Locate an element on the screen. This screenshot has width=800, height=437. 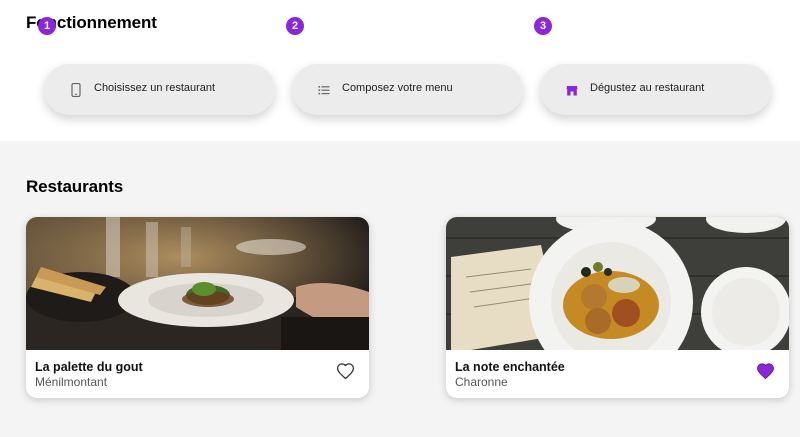
restaurant-neighborhood: Charonne is located at coordinates (481, 382).